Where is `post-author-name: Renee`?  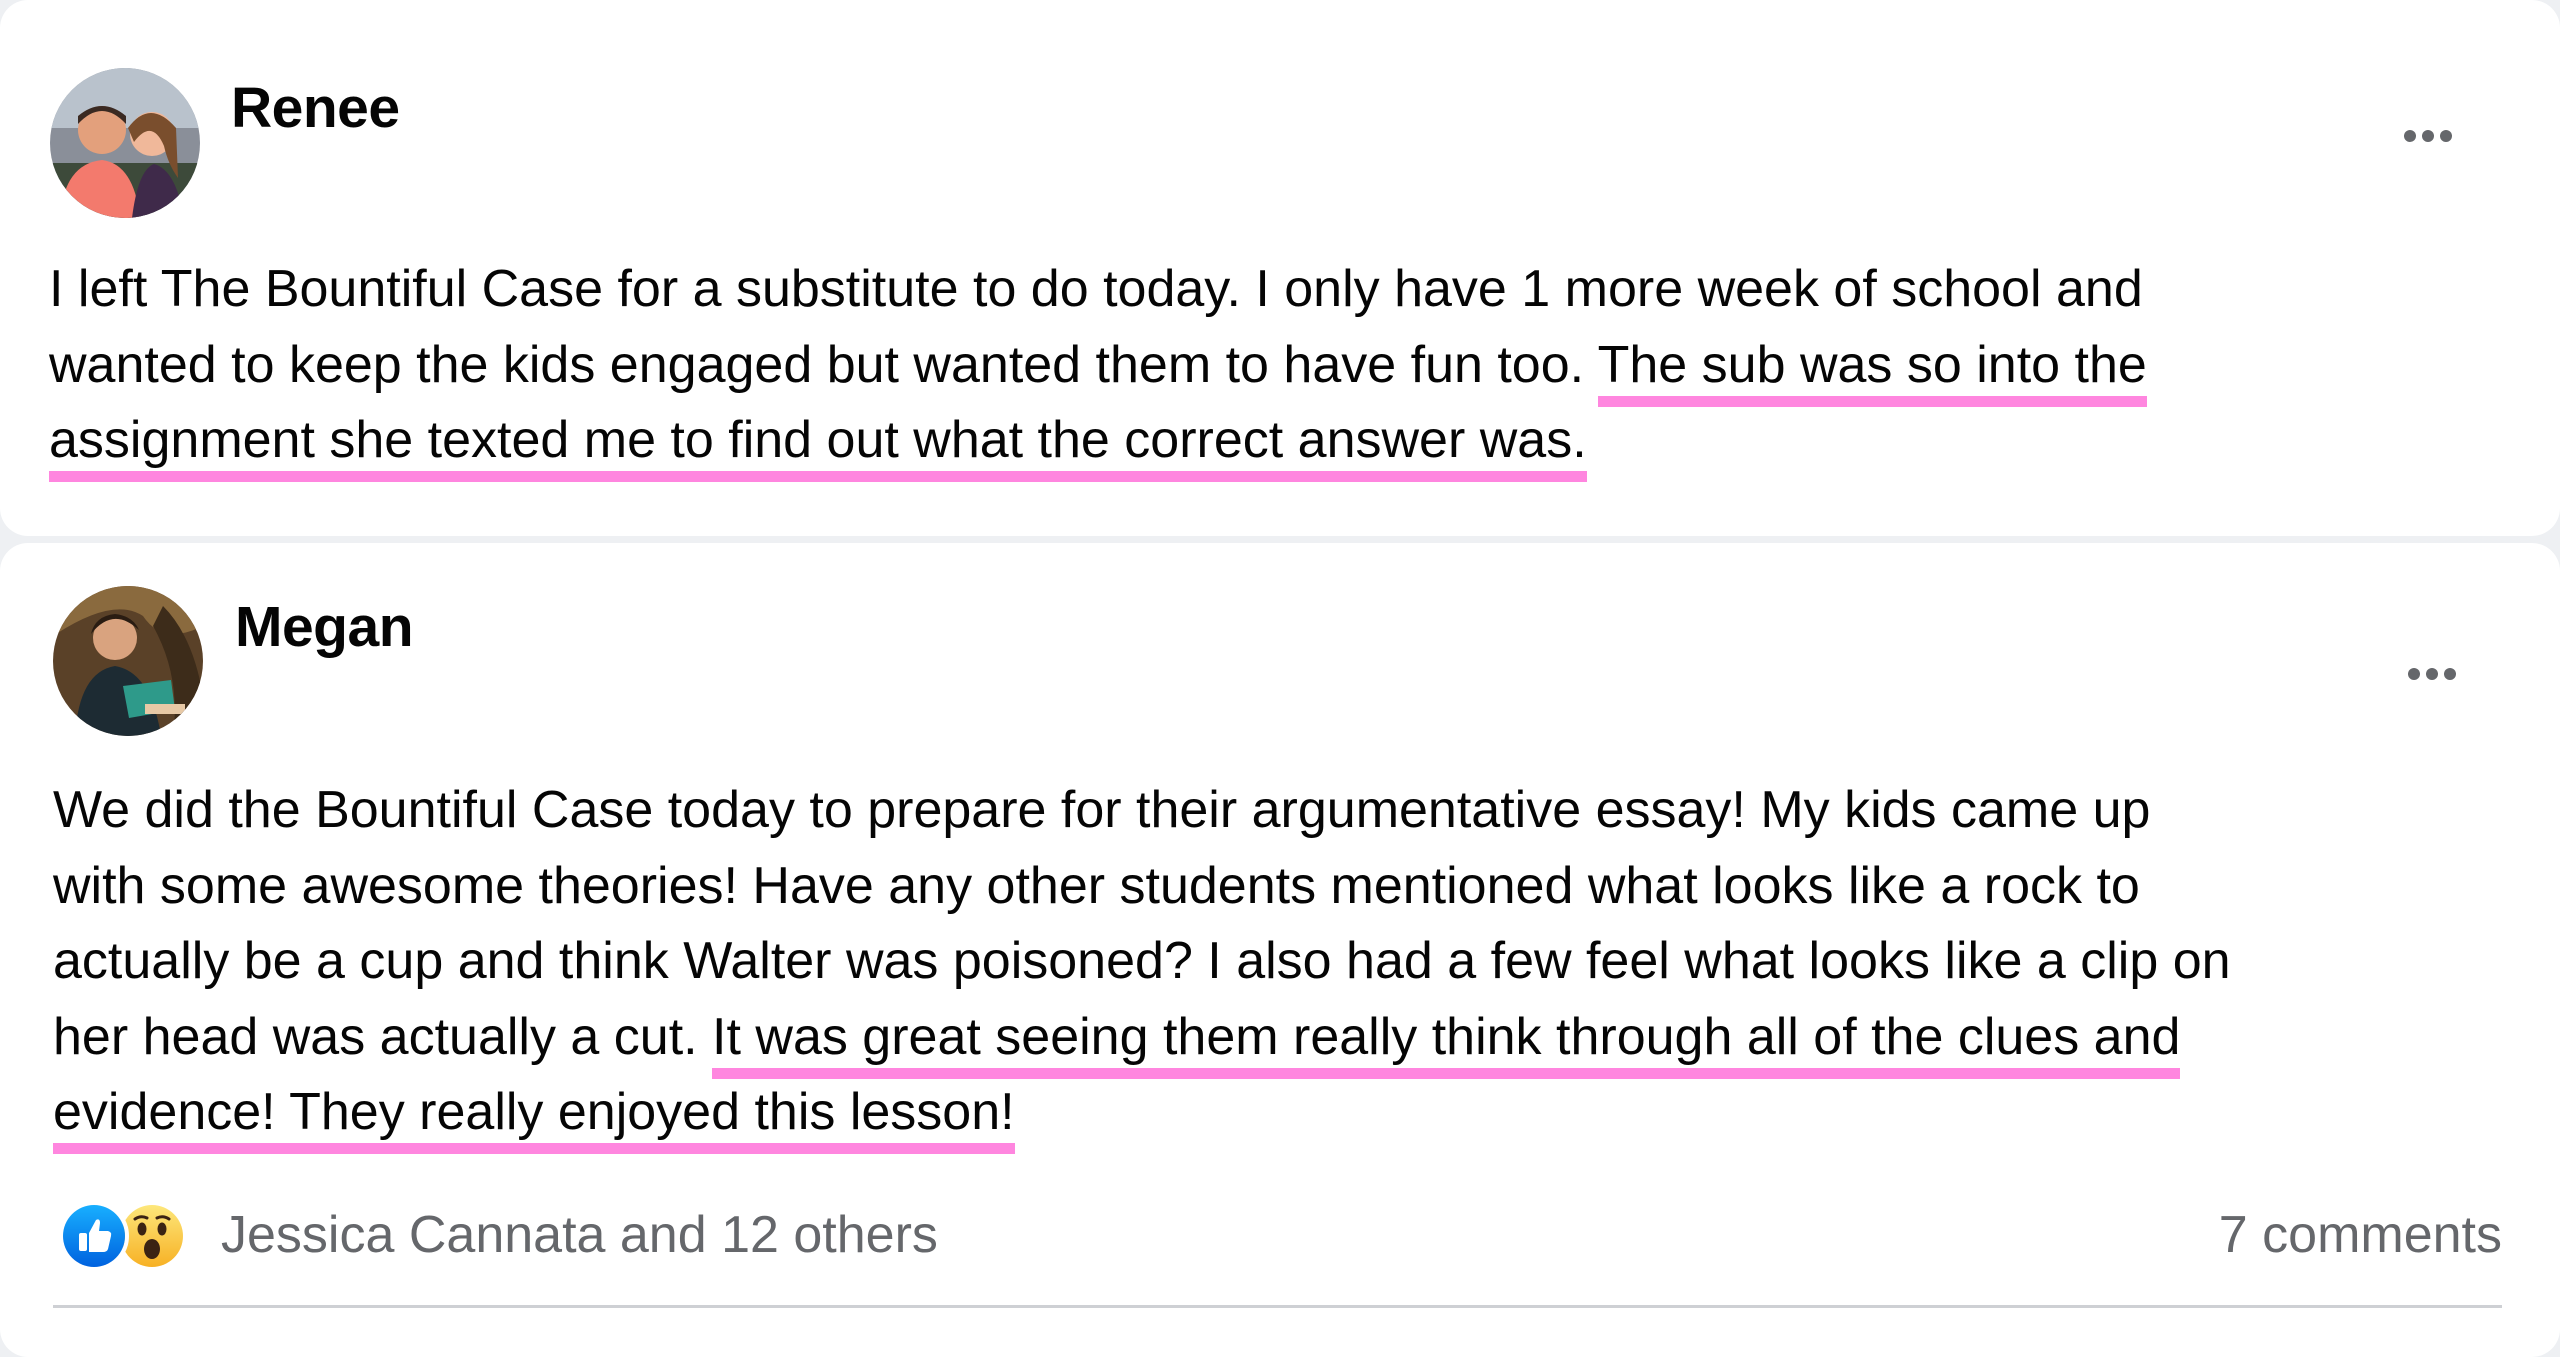 post-author-name: Renee is located at coordinates (315, 108).